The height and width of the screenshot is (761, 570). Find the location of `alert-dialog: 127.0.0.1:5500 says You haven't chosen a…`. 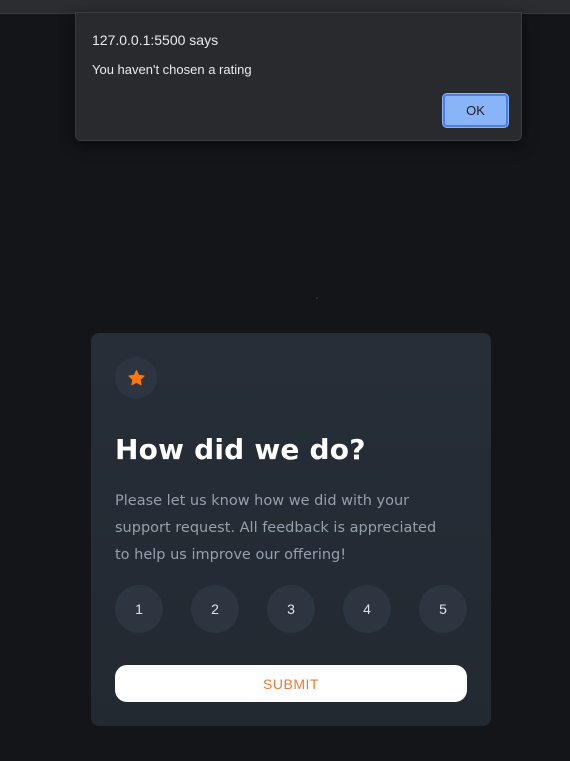

alert-dialog: 127.0.0.1:5500 says You haven't chosen a… is located at coordinates (298, 76).